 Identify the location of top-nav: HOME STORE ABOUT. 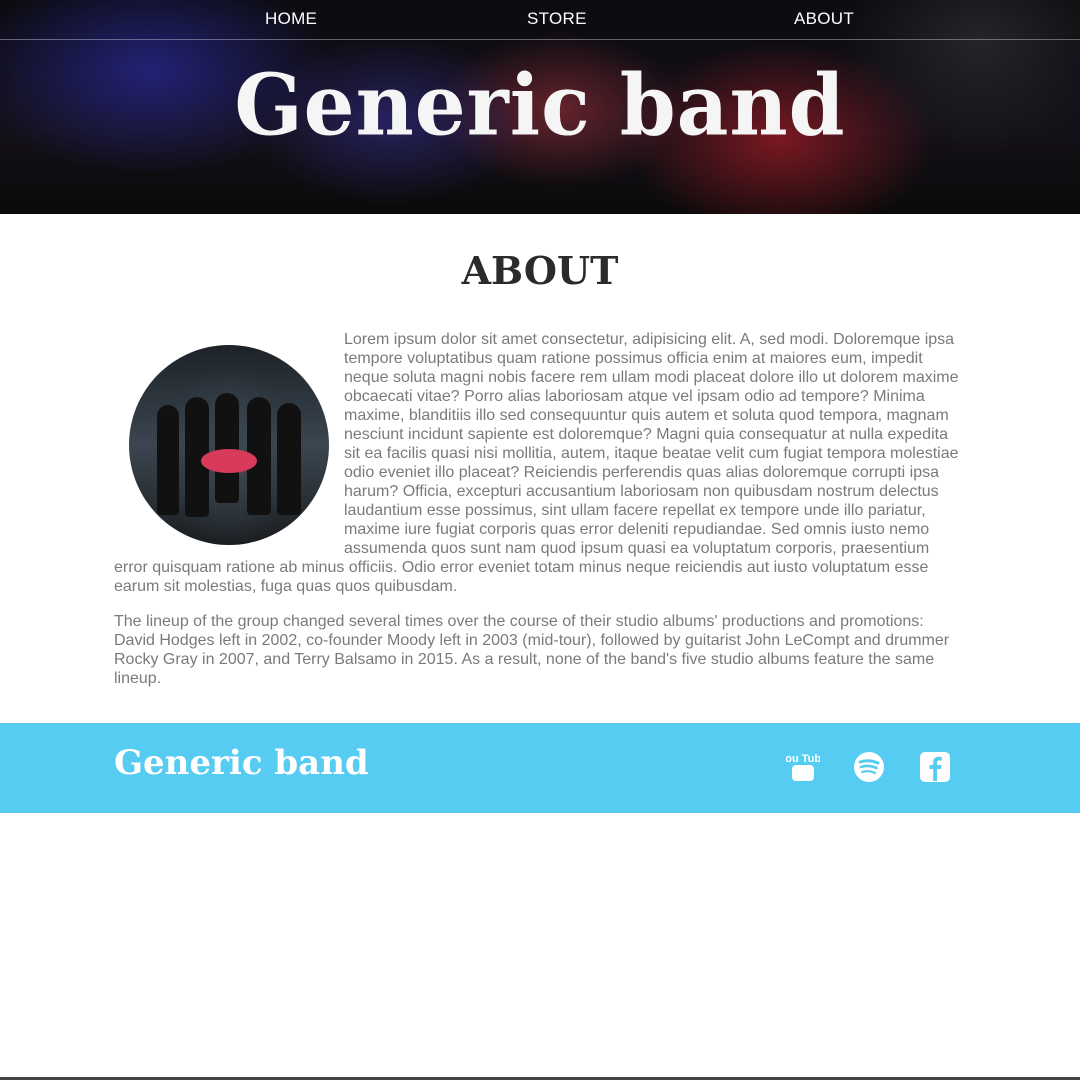
(540, 20).